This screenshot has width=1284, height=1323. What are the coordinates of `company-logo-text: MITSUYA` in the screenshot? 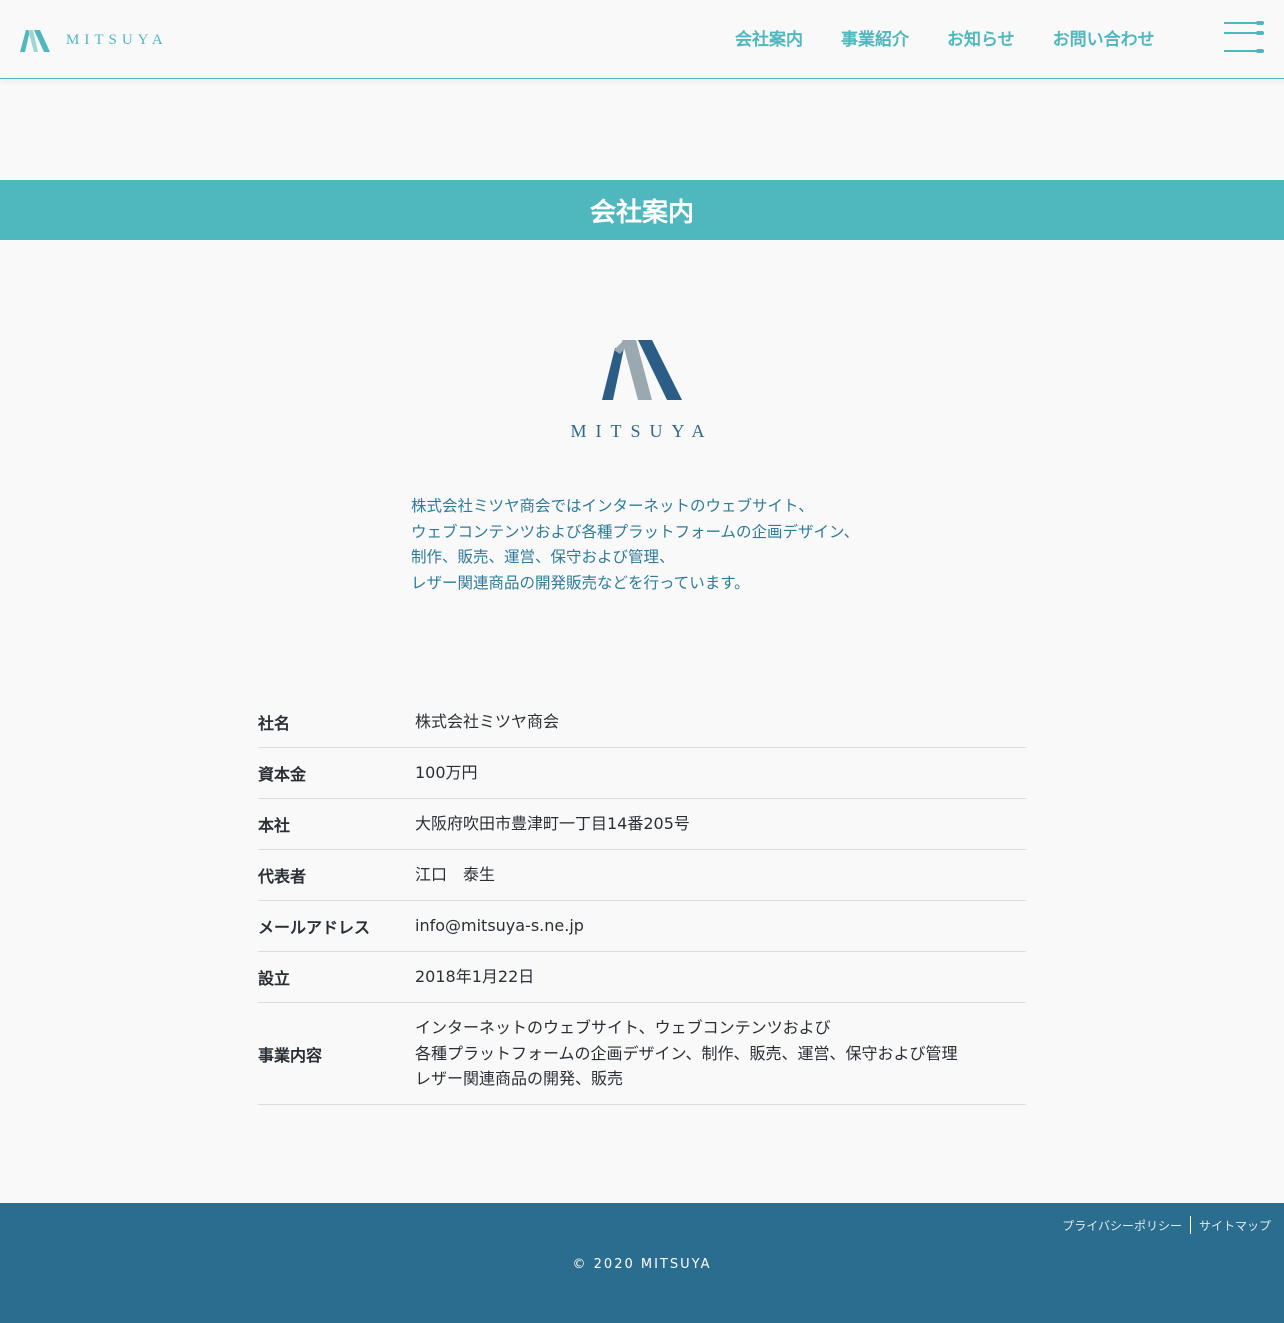 It's located at (642, 431).